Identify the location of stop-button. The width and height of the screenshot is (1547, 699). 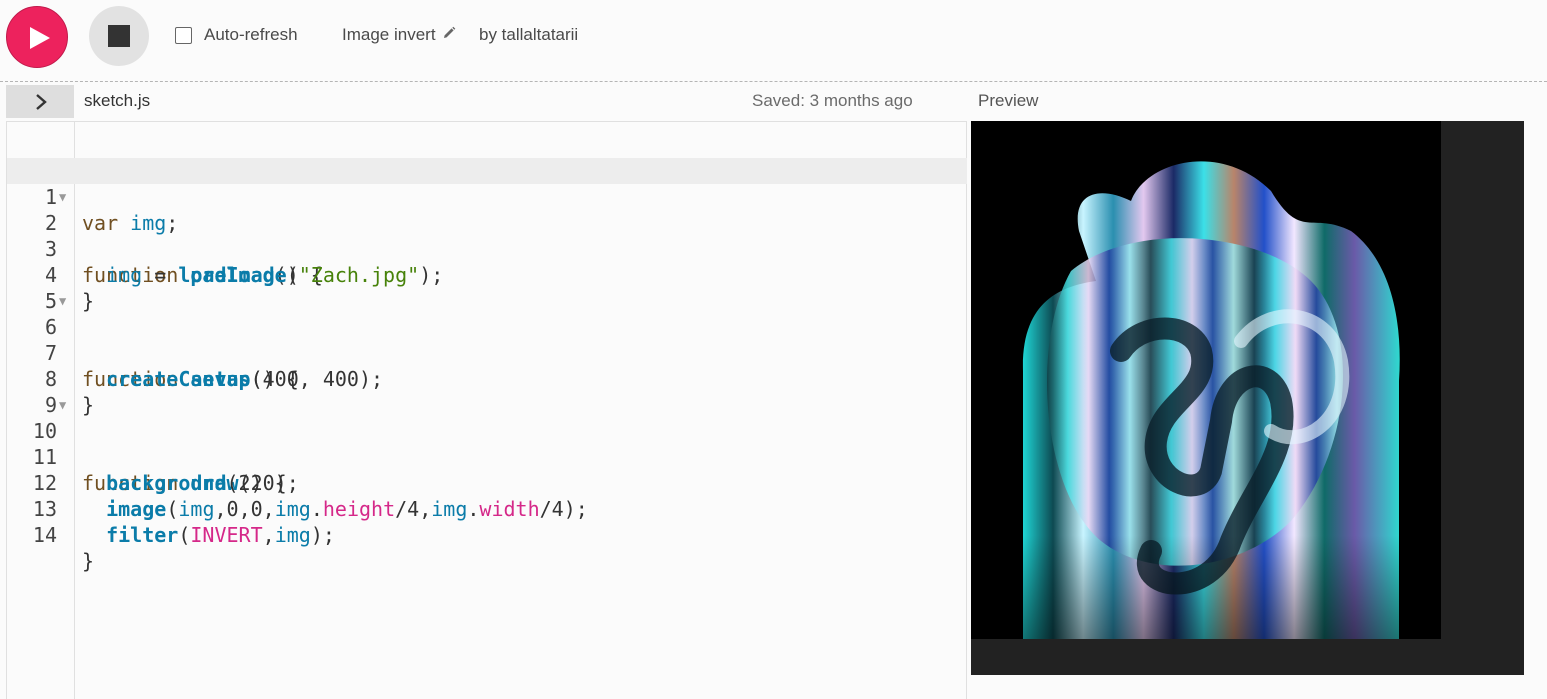
(119, 36).